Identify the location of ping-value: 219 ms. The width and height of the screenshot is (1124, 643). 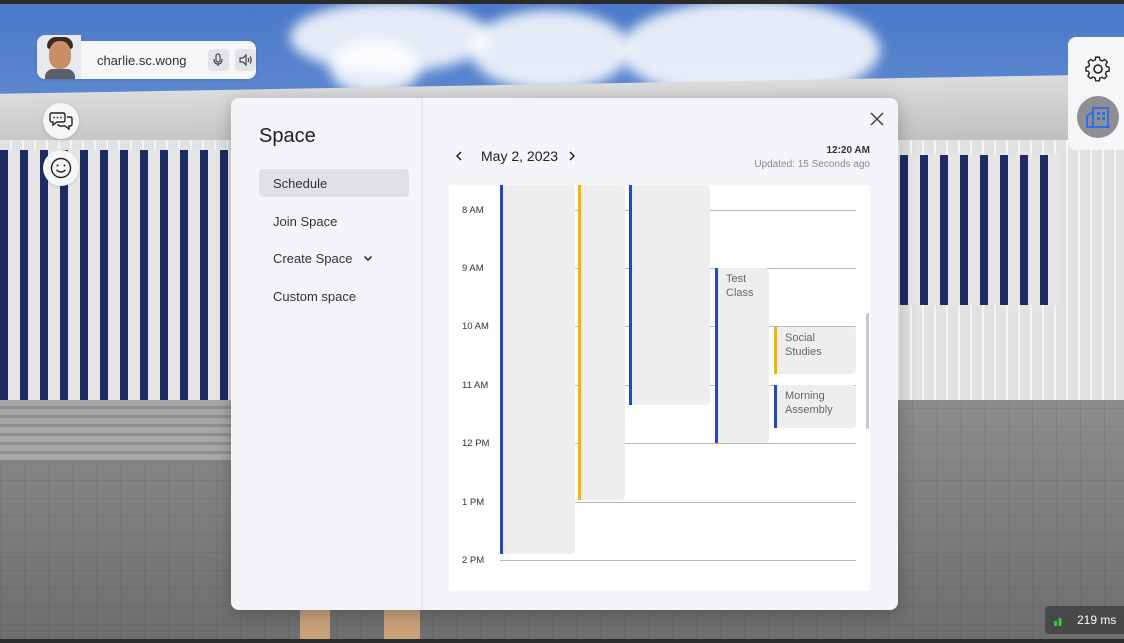
(1097, 620).